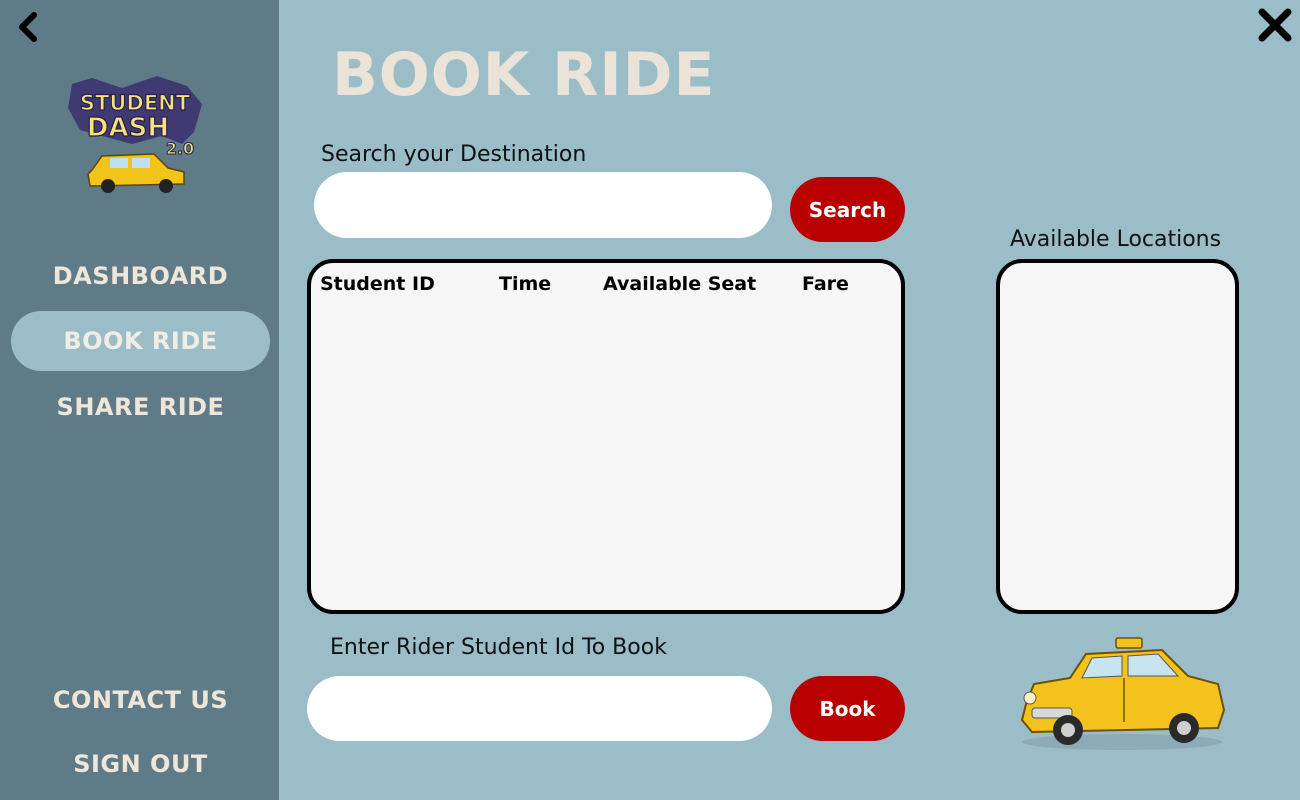  I want to click on search-destination-input, so click(543, 205).